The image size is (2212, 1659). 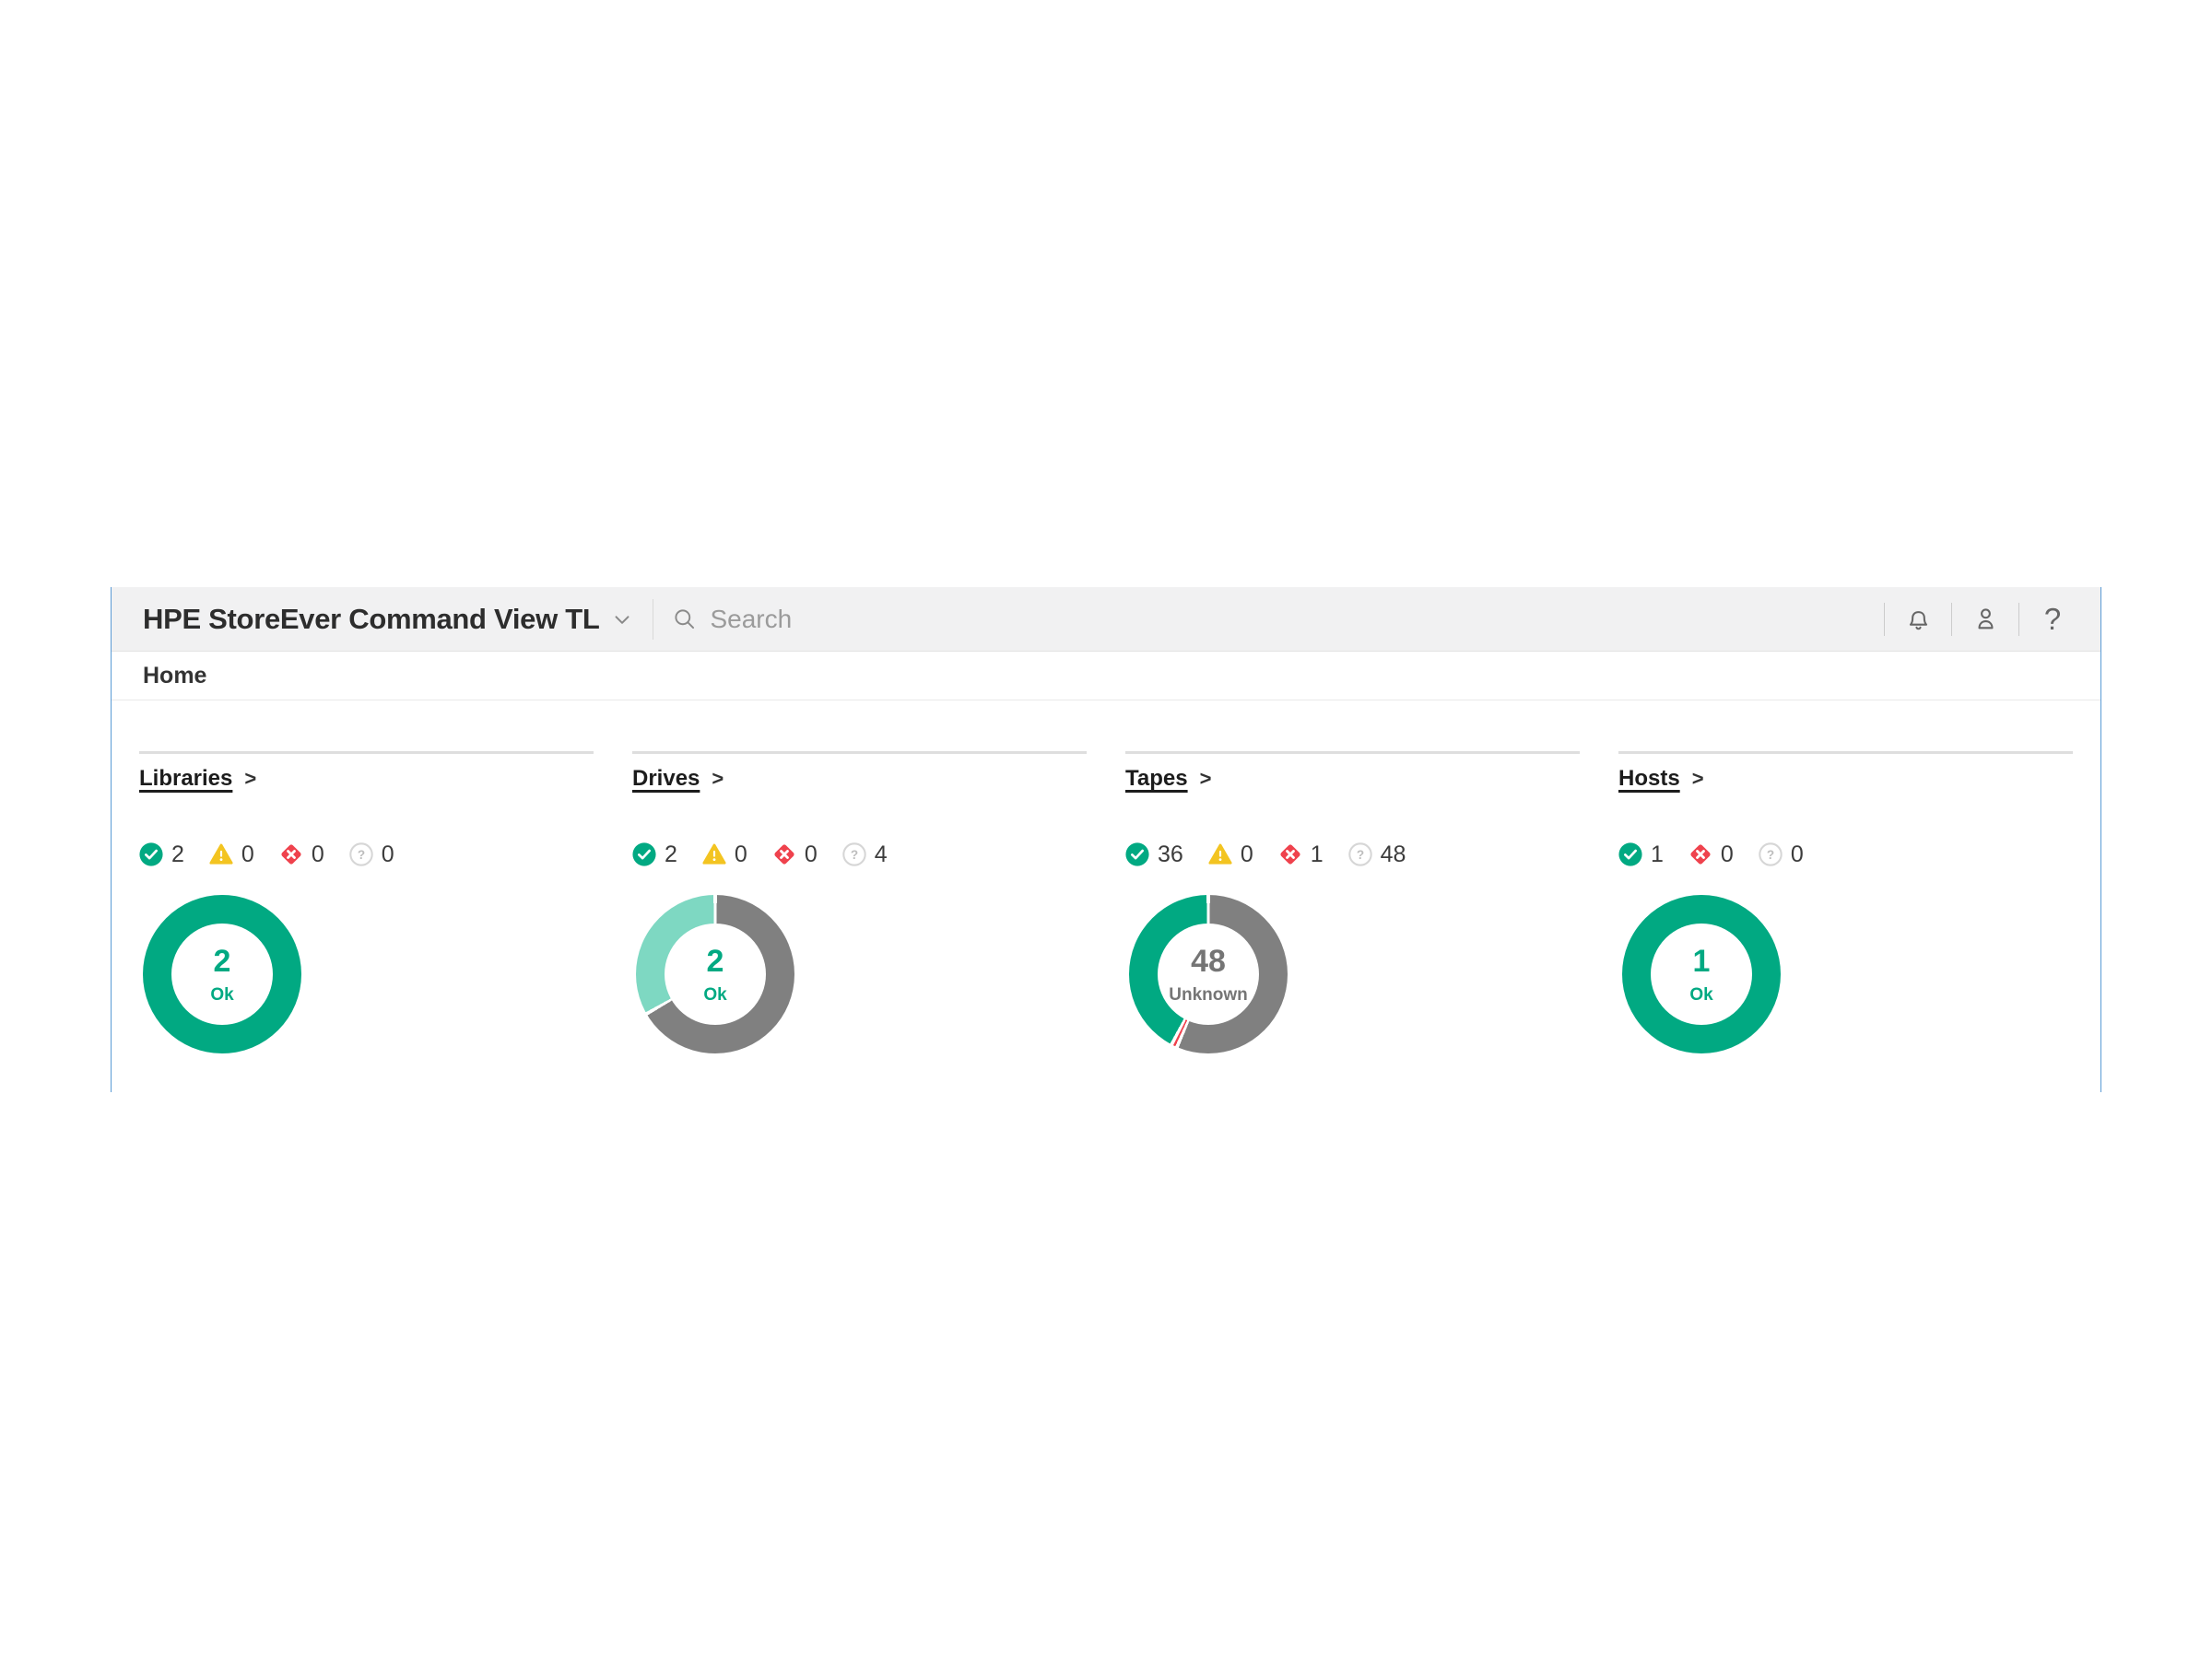 I want to click on help-icon: ?, so click(x=2052, y=618).